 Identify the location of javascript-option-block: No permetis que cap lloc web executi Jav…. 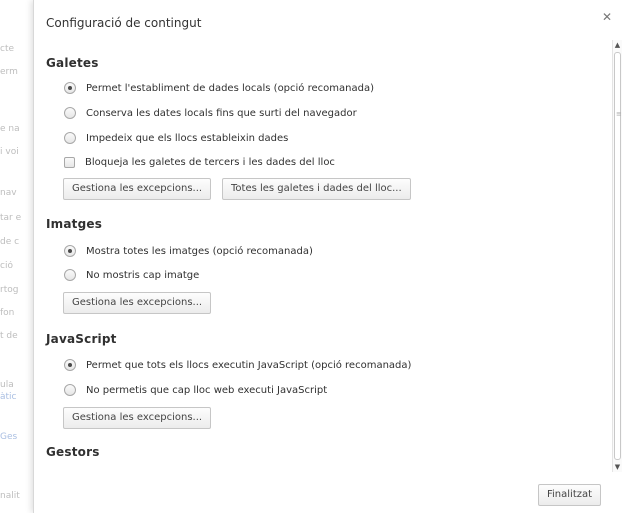
(195, 390).